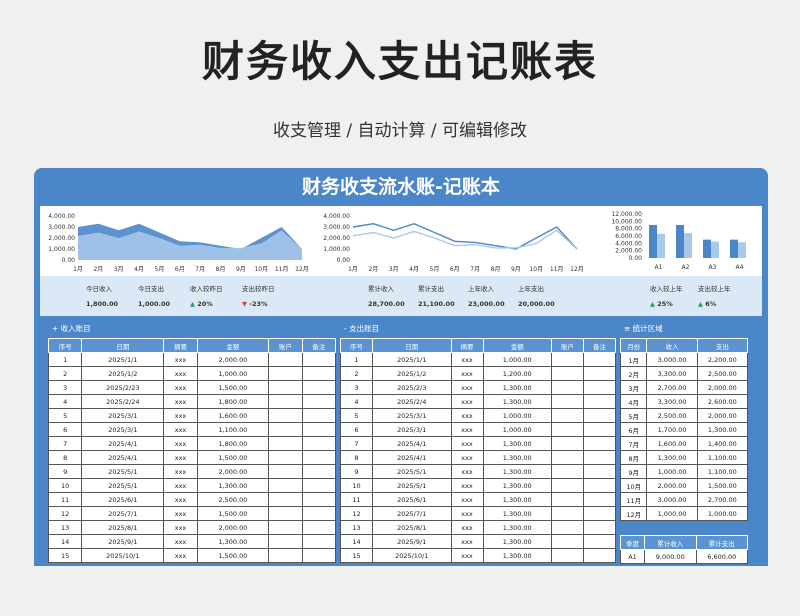 The image size is (800, 616). I want to click on table-cell: 1,100.00, so click(722, 457).